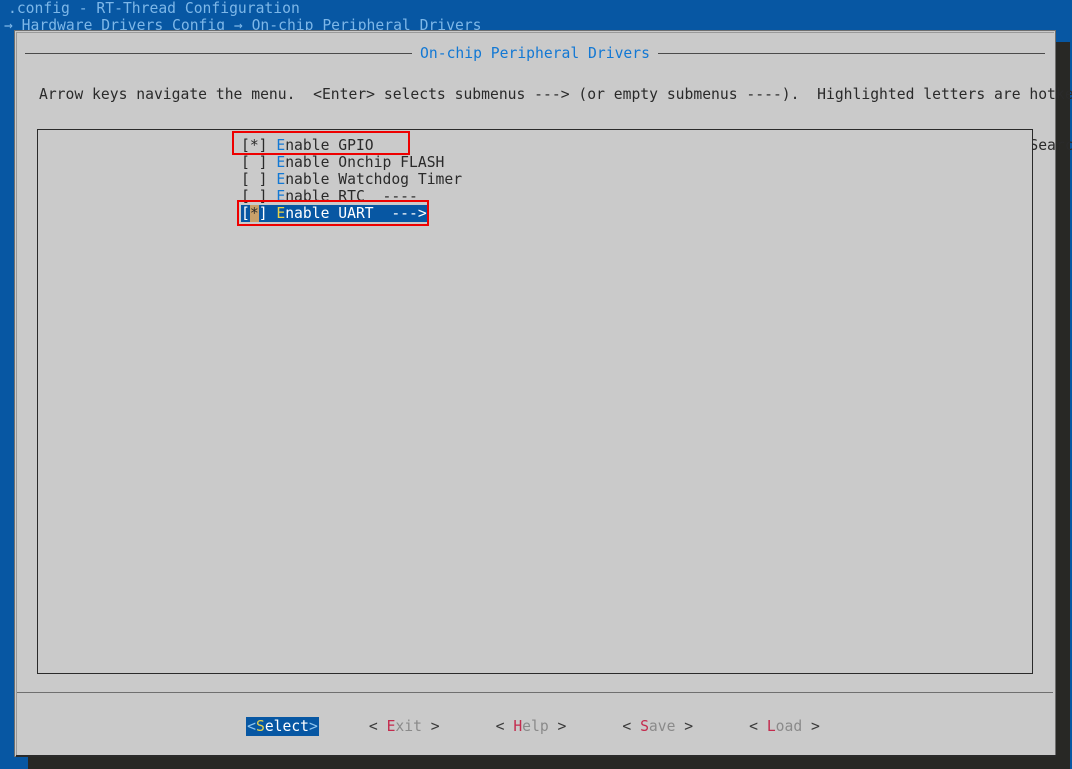 Image resolution: width=1072 pixels, height=769 pixels. What do you see at coordinates (408, 726) in the screenshot?
I see `button-label: xit` at bounding box center [408, 726].